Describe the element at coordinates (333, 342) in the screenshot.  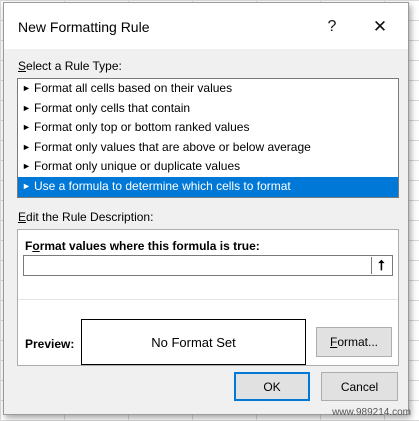
I see `format-button-accesskey: F` at that location.